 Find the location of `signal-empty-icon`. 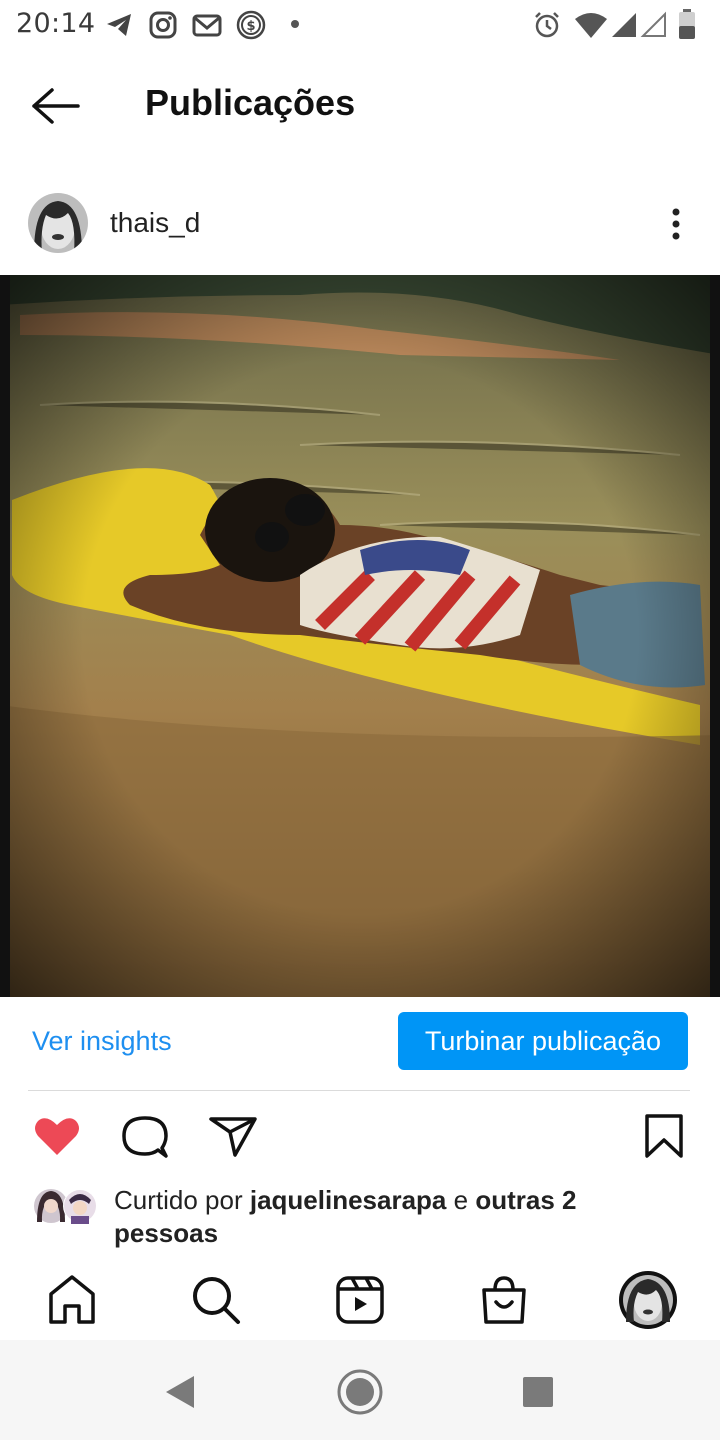

signal-empty-icon is located at coordinates (653, 24).